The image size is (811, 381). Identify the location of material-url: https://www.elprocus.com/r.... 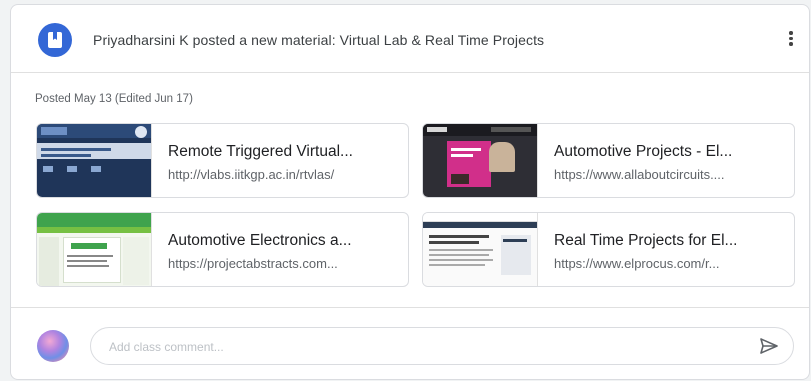
(637, 263).